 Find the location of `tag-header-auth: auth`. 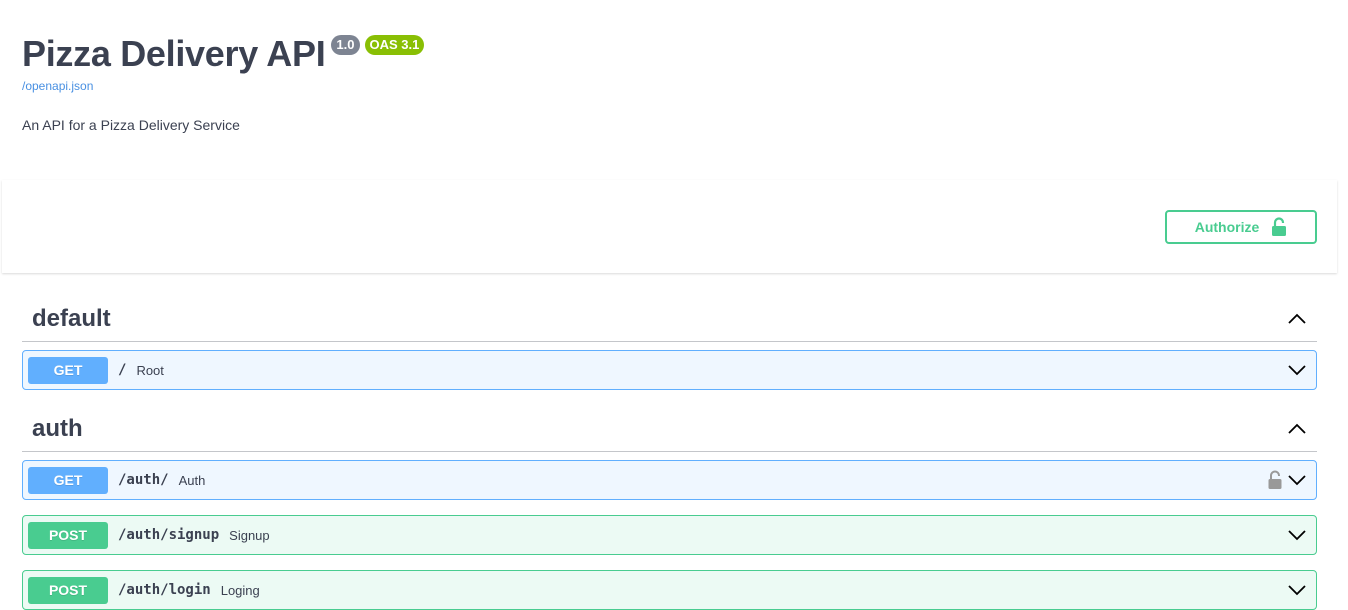

tag-header-auth: auth is located at coordinates (669, 429).